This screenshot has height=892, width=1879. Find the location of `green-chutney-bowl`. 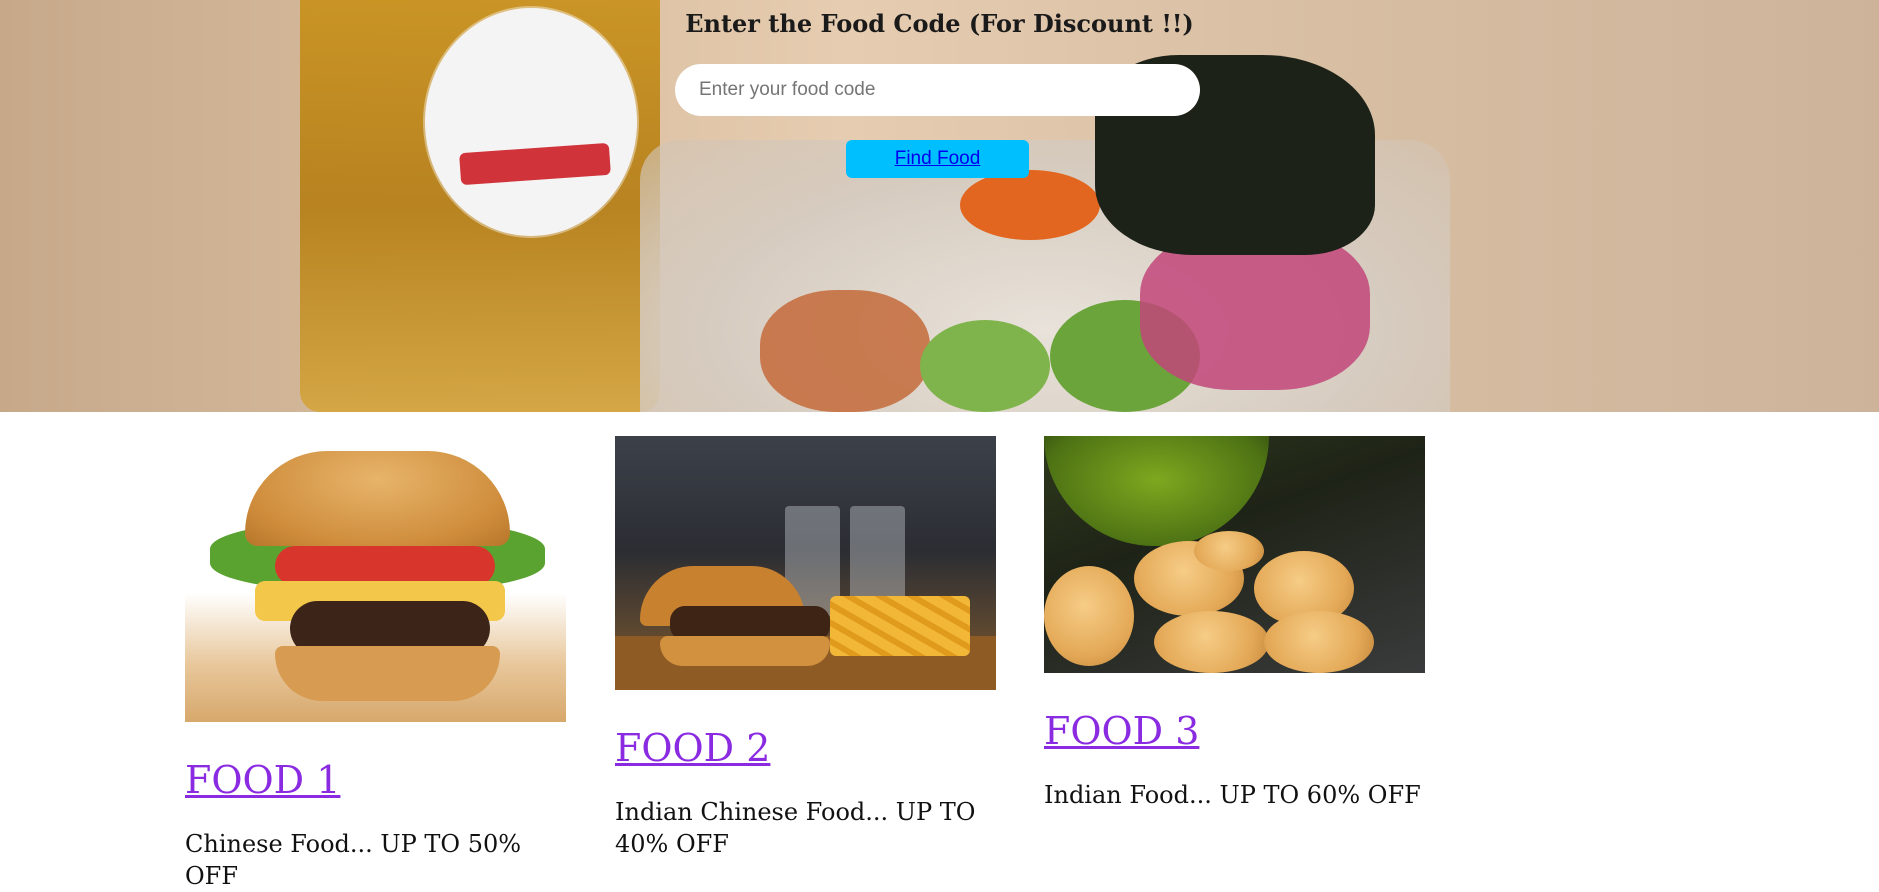

green-chutney-bowl is located at coordinates (1156, 491).